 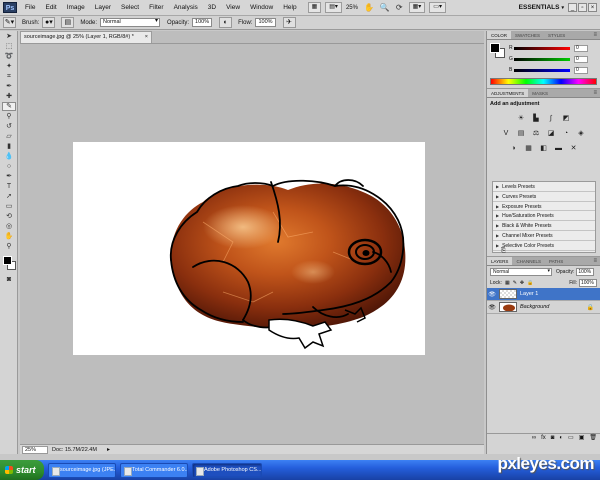 I want to click on menu-layer: Layer, so click(x=103, y=8).